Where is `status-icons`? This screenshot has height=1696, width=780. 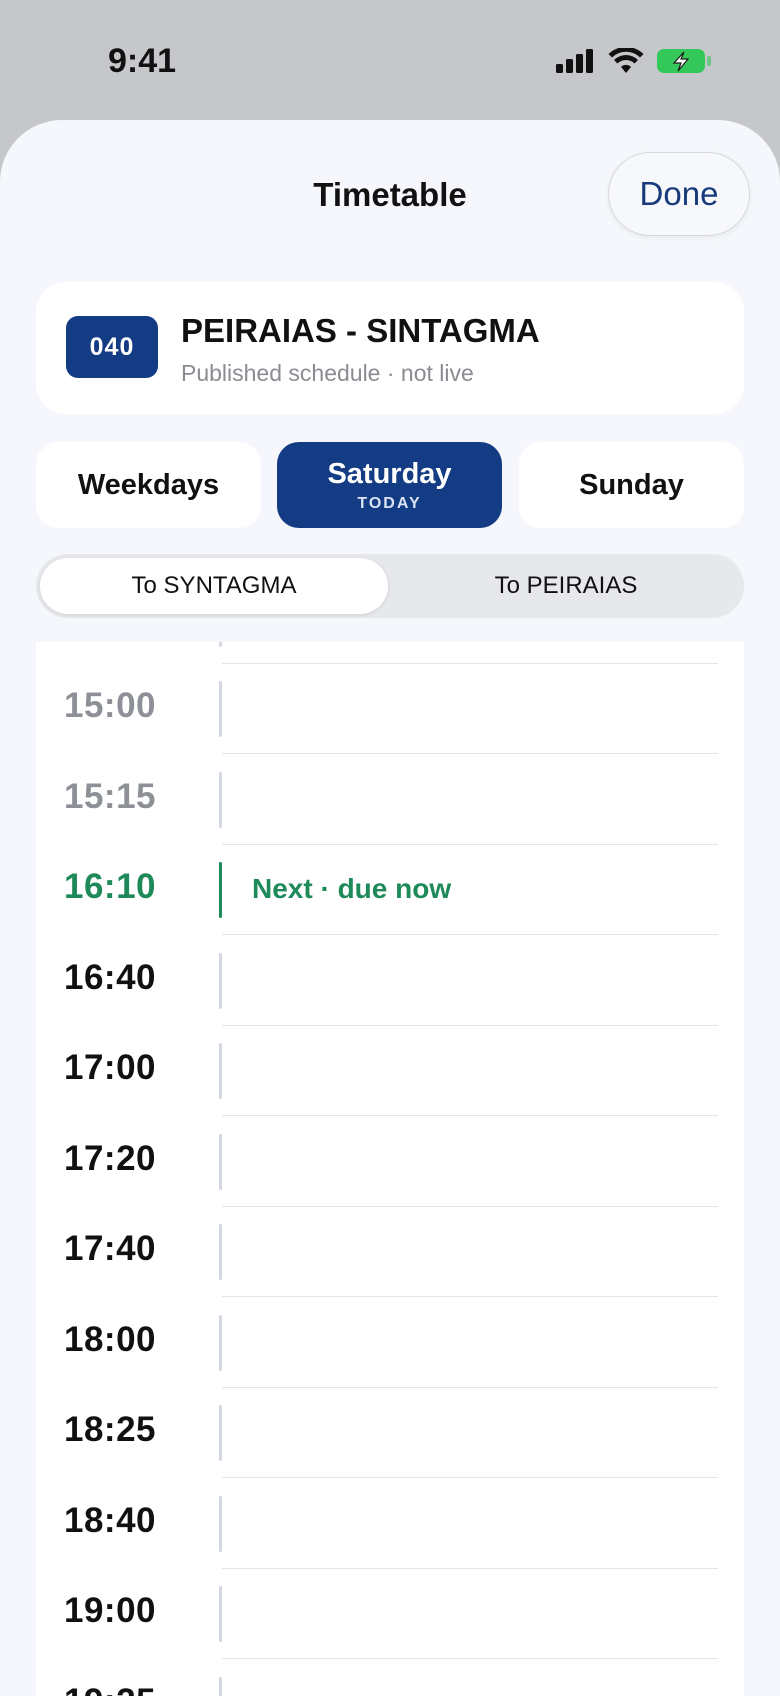 status-icons is located at coordinates (634, 63).